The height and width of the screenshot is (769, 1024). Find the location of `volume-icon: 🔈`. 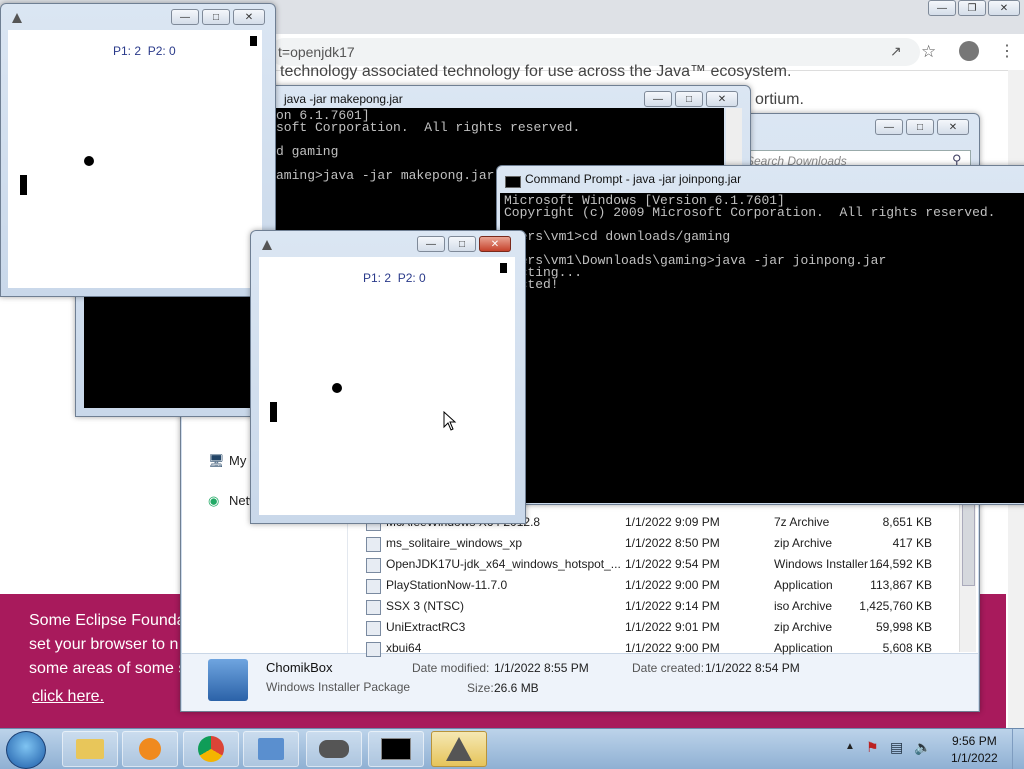

volume-icon: 🔈 is located at coordinates (922, 747).